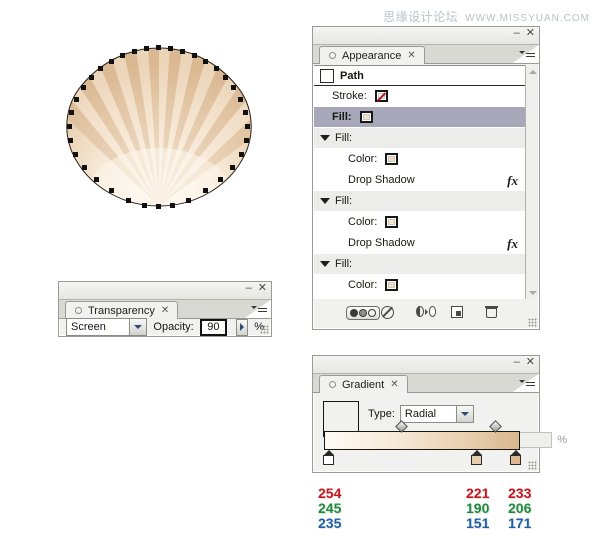 Image resolution: width=600 pixels, height=560 pixels. I want to click on color-readout-2: 221 190 151, so click(477, 508).